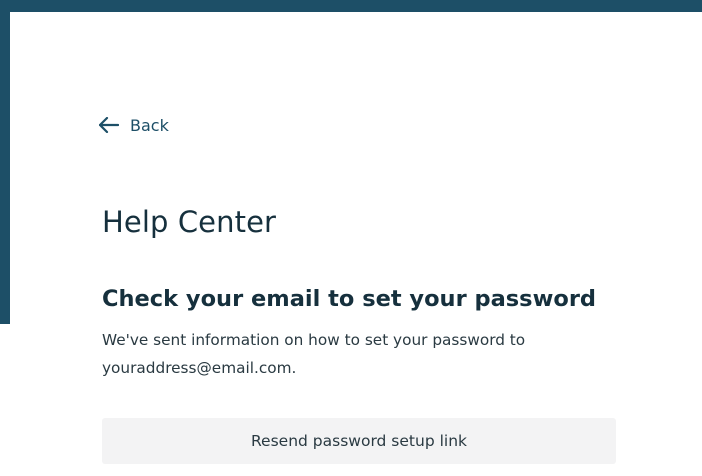 Image resolution: width=702 pixels, height=476 pixels. I want to click on confirmation-heading: Check your email to set your password, so click(349, 299).